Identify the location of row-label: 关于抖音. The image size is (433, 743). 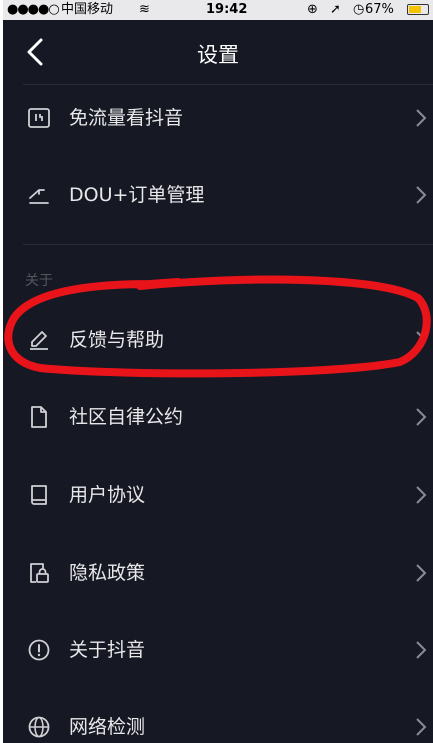
(107, 650).